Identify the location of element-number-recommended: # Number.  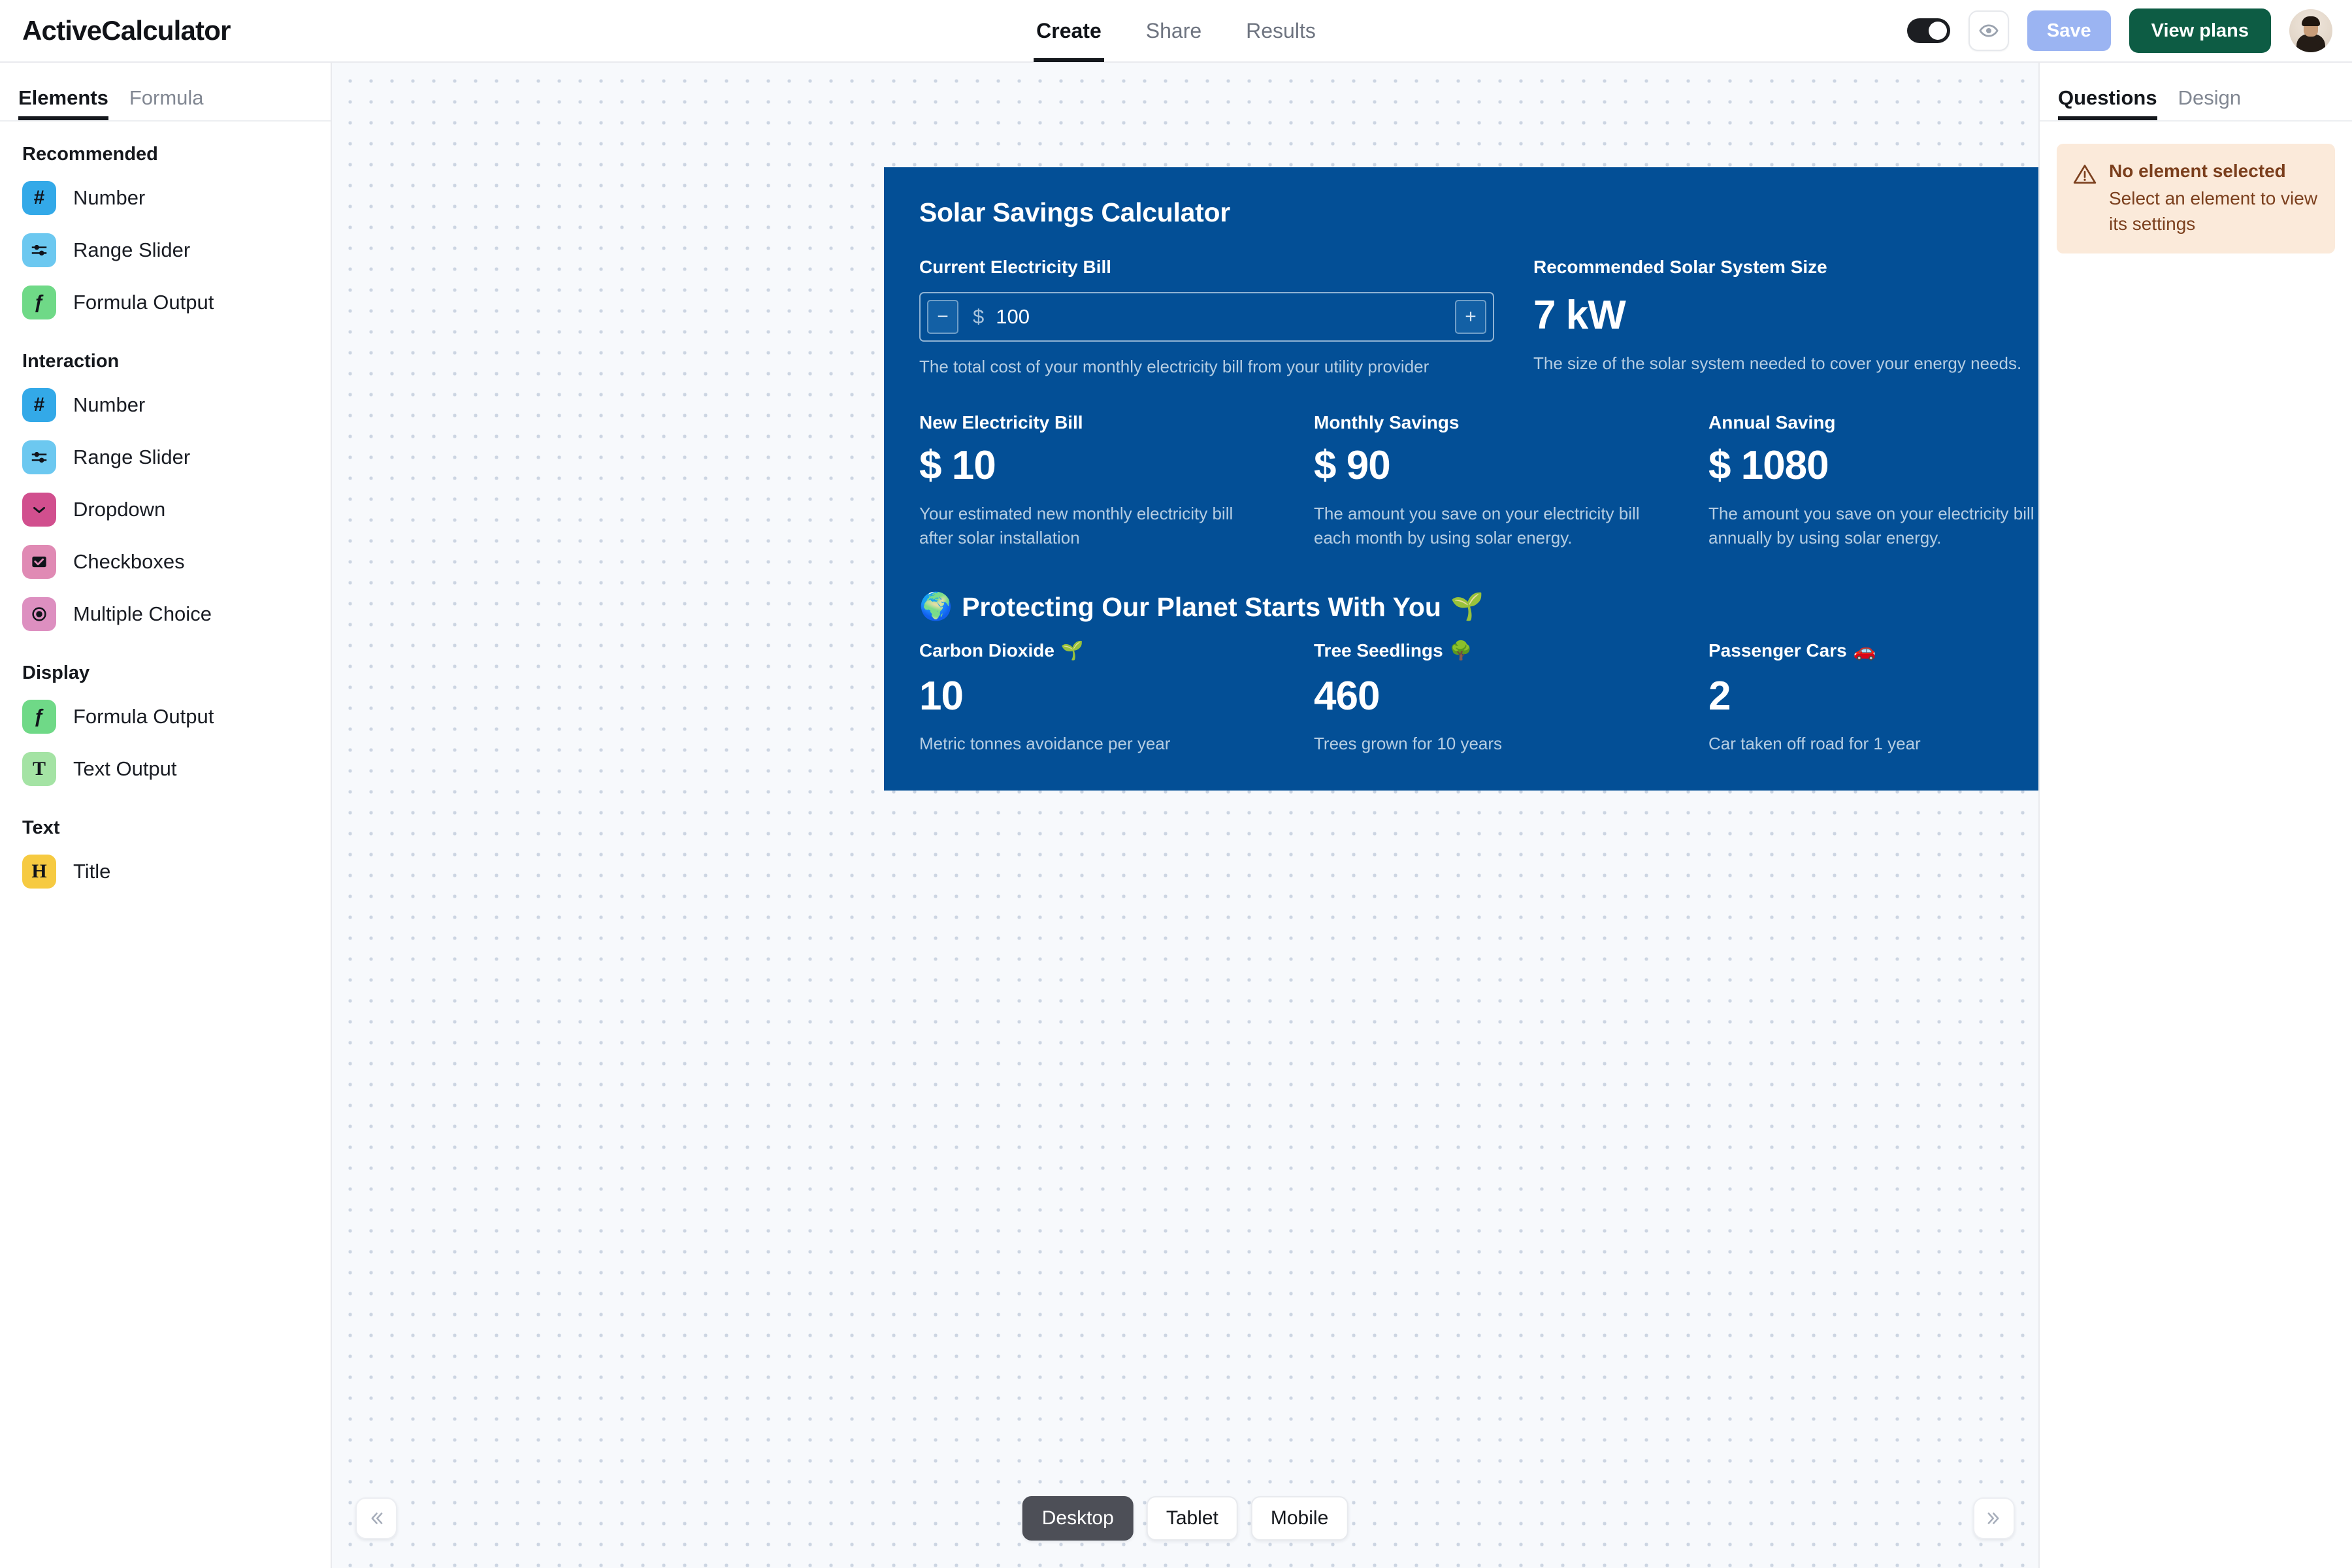
(165, 198).